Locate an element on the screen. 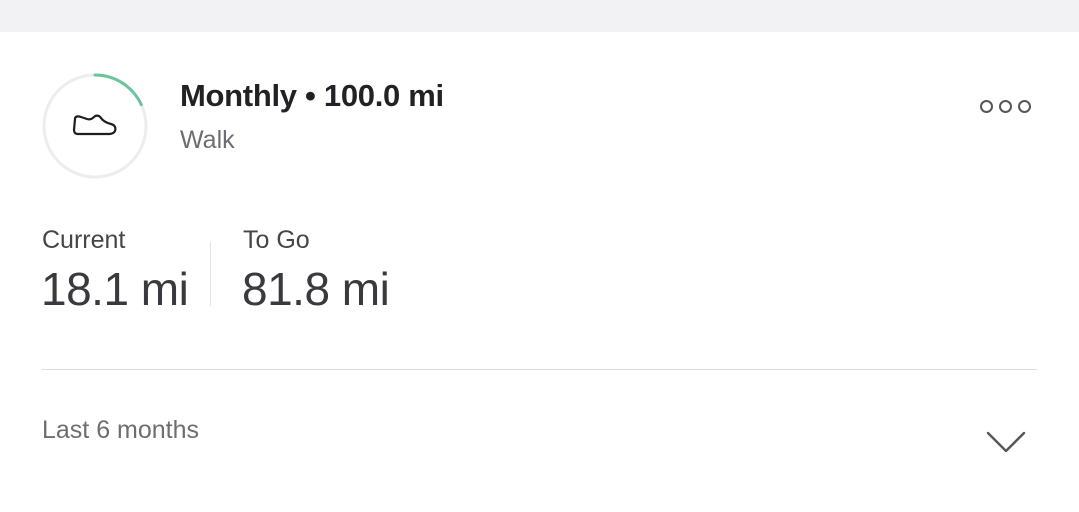 This screenshot has height=512, width=1079. section-divider is located at coordinates (539, 369).